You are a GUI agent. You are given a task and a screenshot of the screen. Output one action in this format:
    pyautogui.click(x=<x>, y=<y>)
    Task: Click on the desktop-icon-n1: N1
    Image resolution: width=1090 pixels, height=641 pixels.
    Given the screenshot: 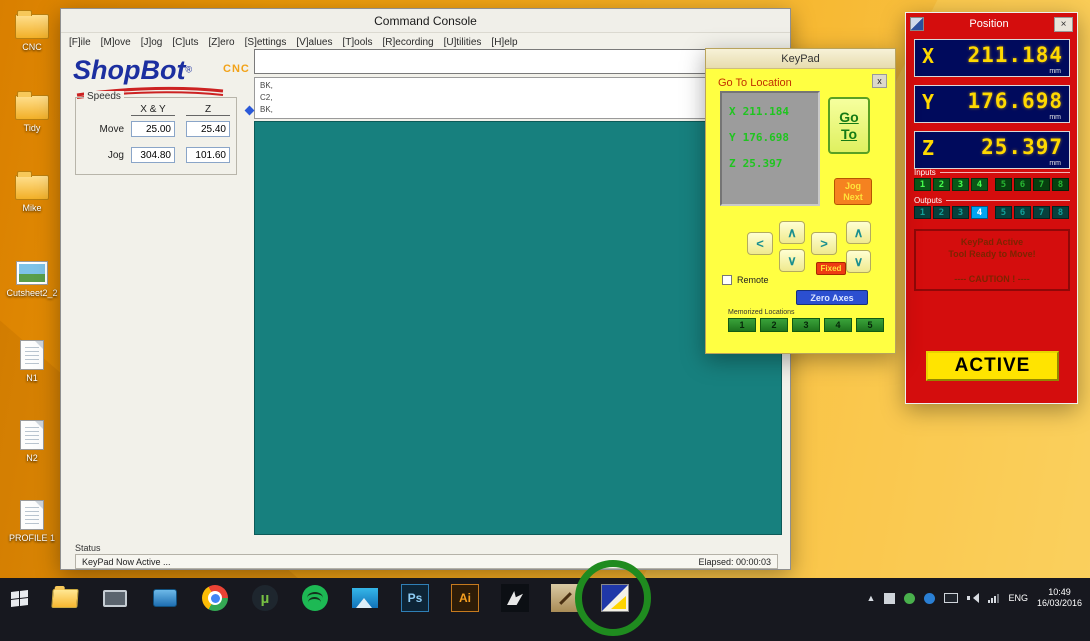 What is the action you would take?
    pyautogui.click(x=32, y=361)
    